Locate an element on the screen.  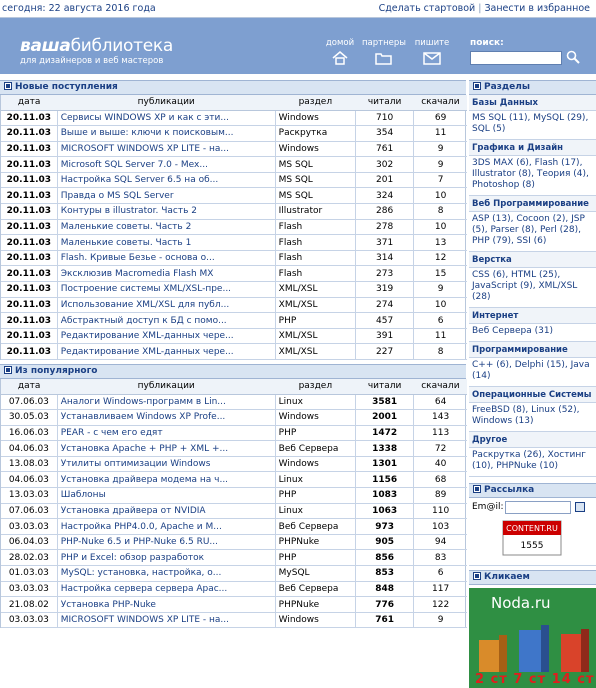
row-downloads: 7 is located at coordinates (440, 180).